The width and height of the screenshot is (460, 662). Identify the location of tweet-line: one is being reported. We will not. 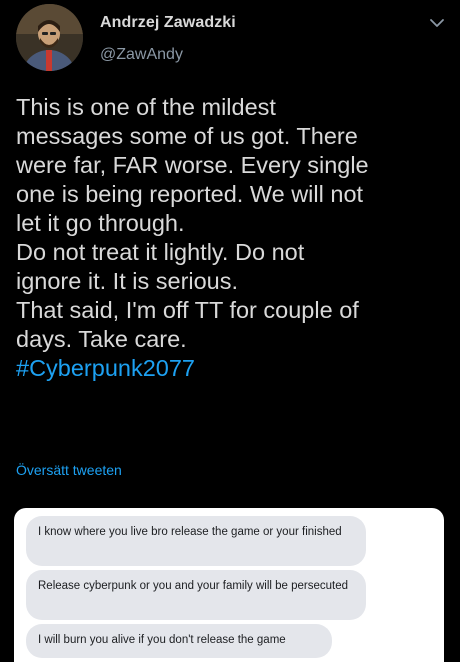
(190, 194).